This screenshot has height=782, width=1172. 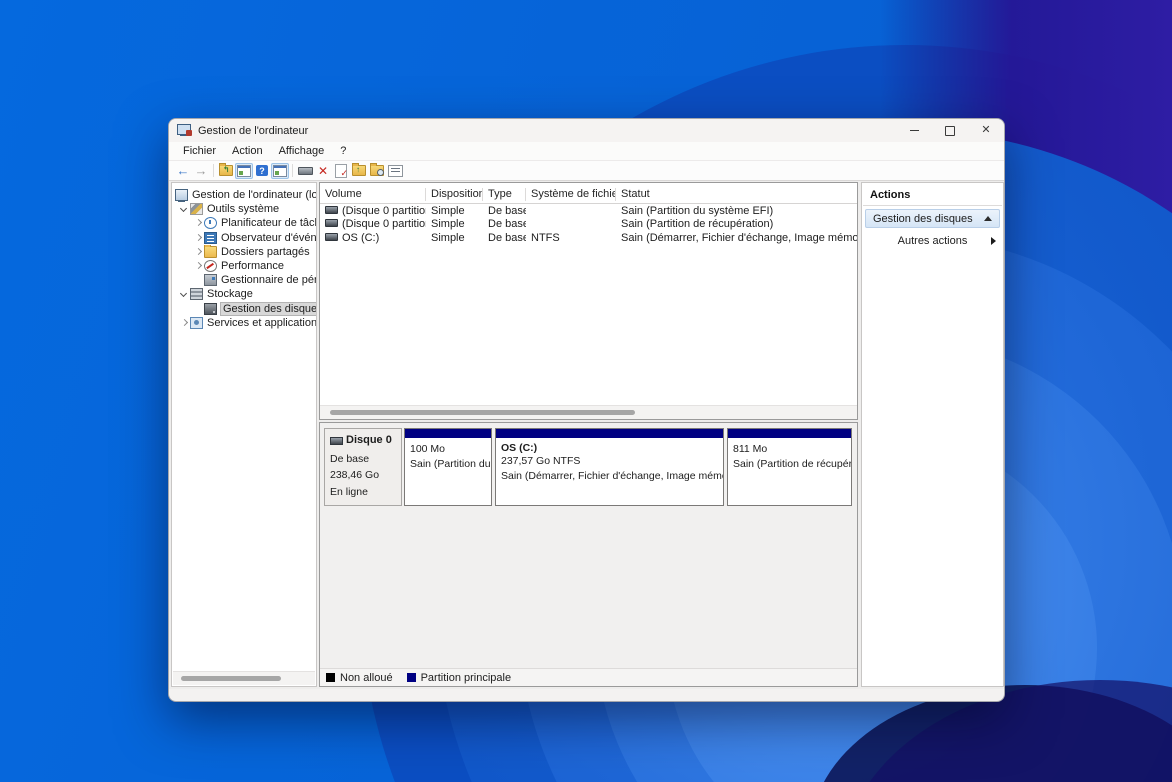 I want to click on system-tools-icon, so click(x=196, y=209).